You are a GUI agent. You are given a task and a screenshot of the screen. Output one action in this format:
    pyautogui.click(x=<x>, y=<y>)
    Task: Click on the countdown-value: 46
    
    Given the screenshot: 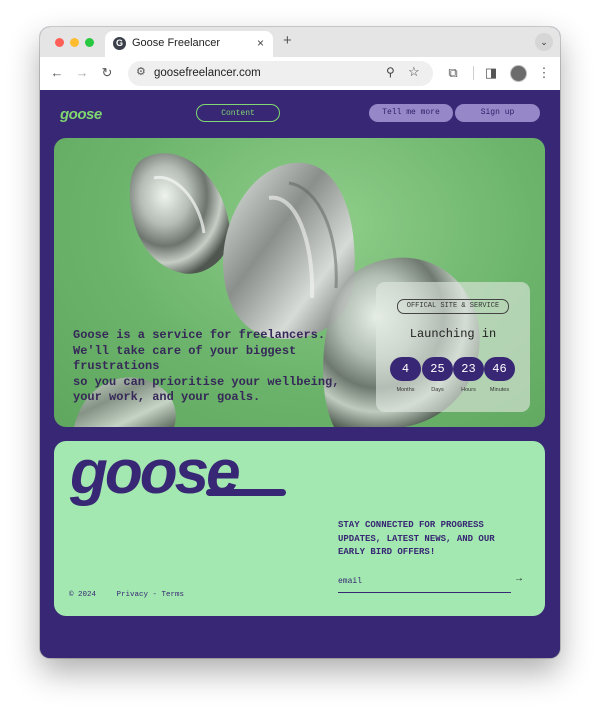 What is the action you would take?
    pyautogui.click(x=499, y=369)
    